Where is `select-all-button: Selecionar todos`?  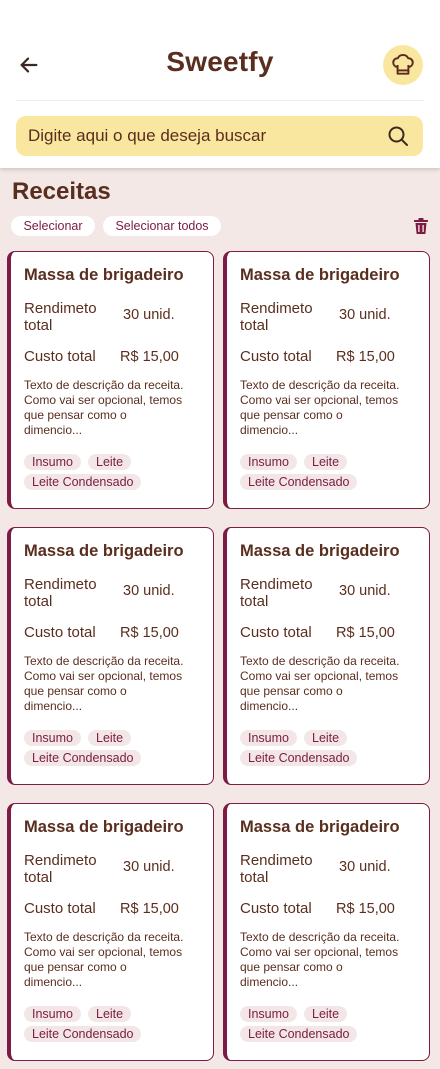
select-all-button: Selecionar todos is located at coordinates (162, 226).